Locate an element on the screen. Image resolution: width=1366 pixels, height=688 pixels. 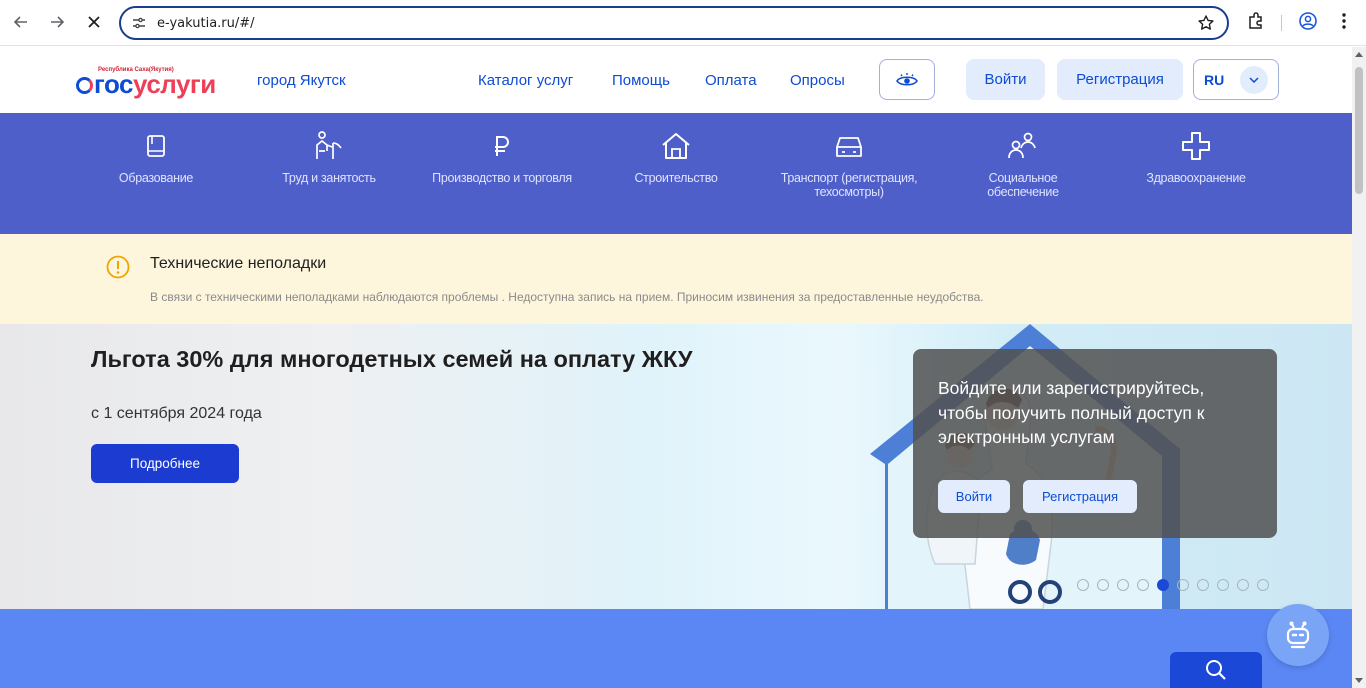
chat-assistant-button is located at coordinates (1298, 635).